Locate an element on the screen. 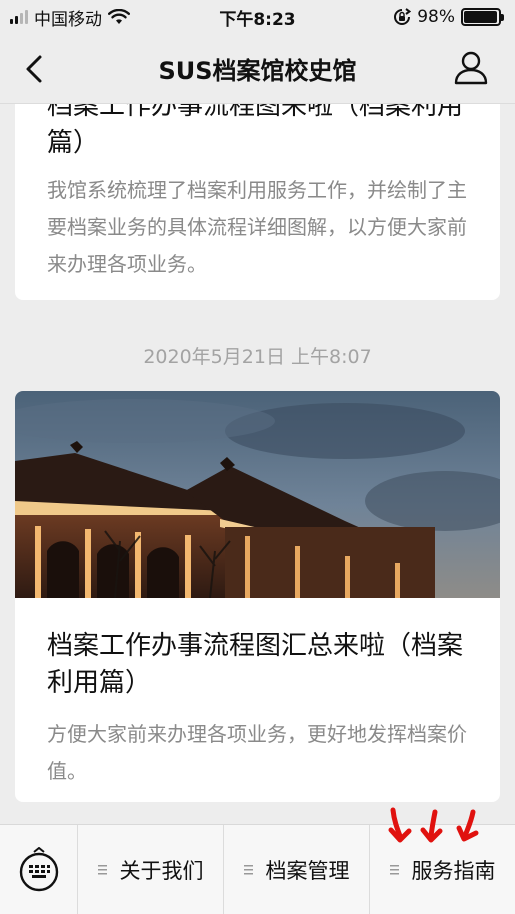 Image resolution: width=515 pixels, height=914 pixels. nav-bar: SUS档案馆校史馆 is located at coordinates (257, 69).